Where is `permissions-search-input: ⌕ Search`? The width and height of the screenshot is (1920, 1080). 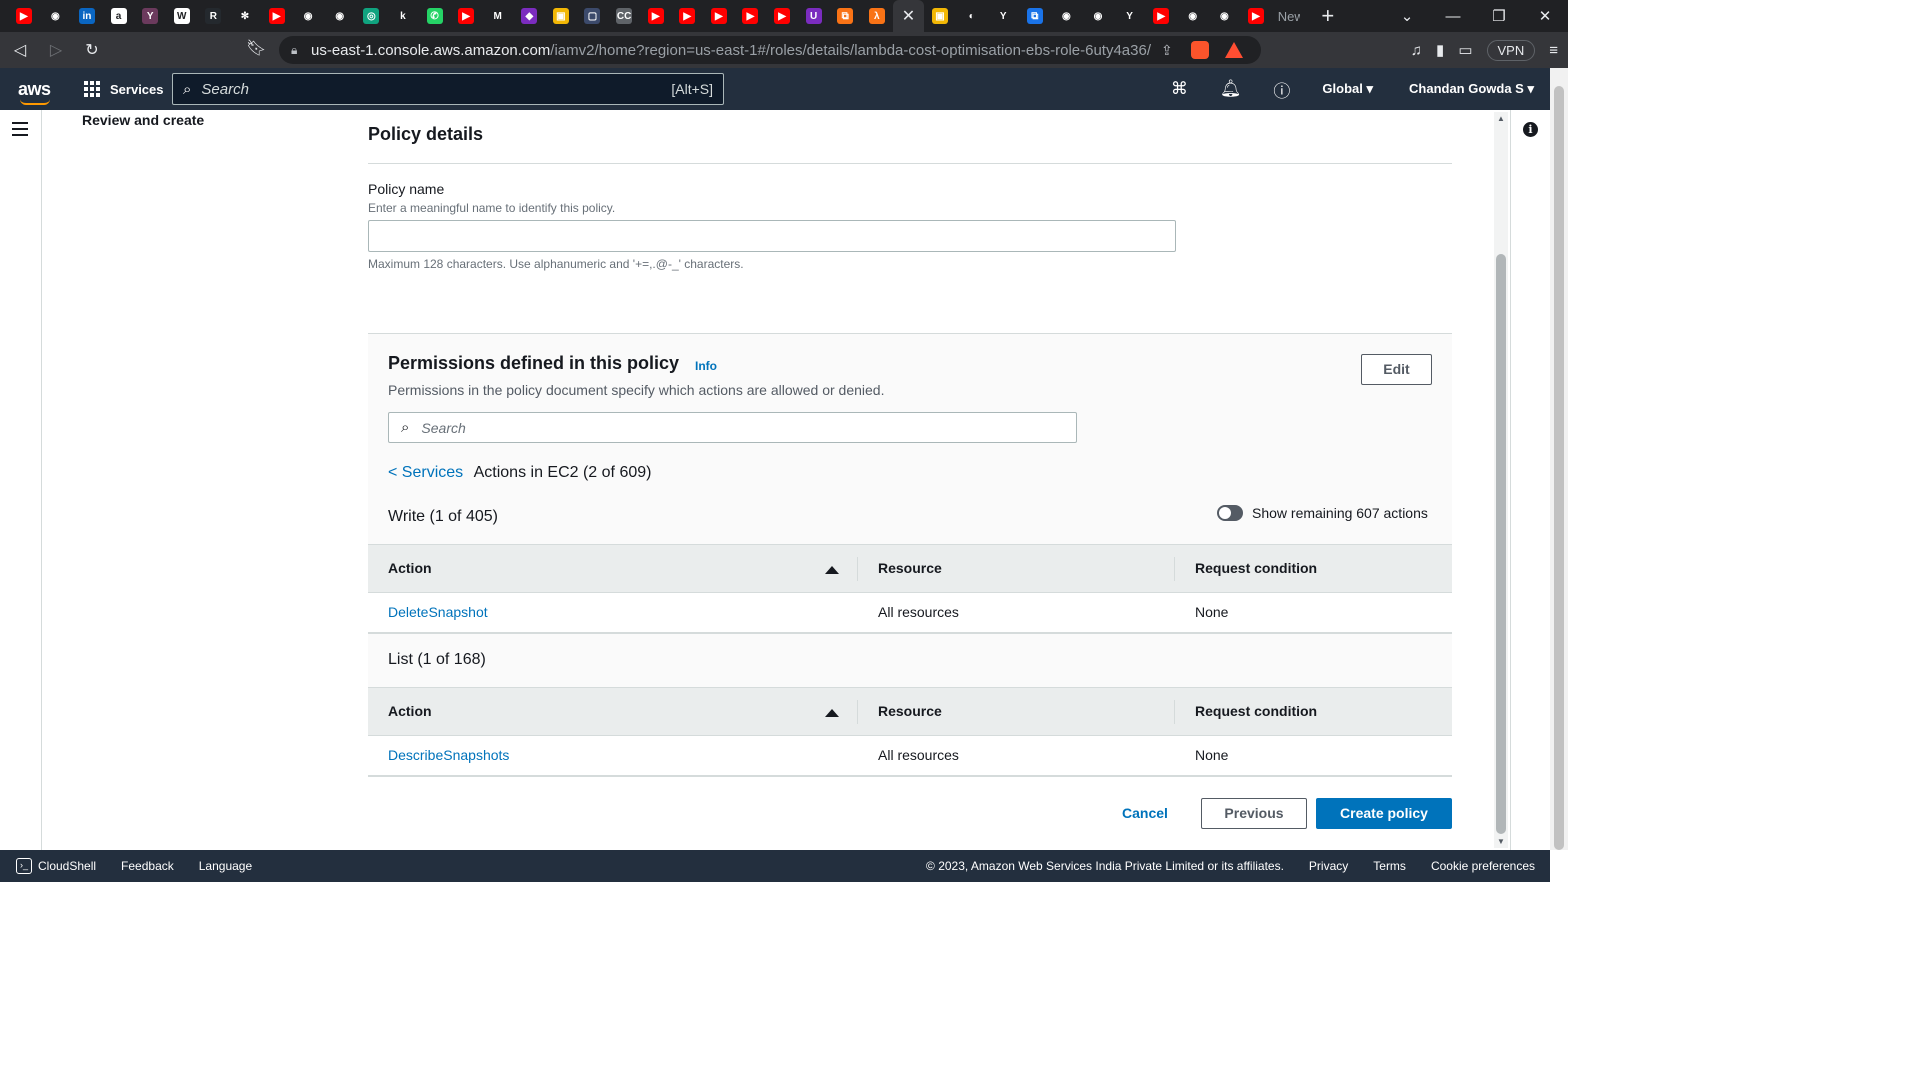 permissions-search-input: ⌕ Search is located at coordinates (732, 427).